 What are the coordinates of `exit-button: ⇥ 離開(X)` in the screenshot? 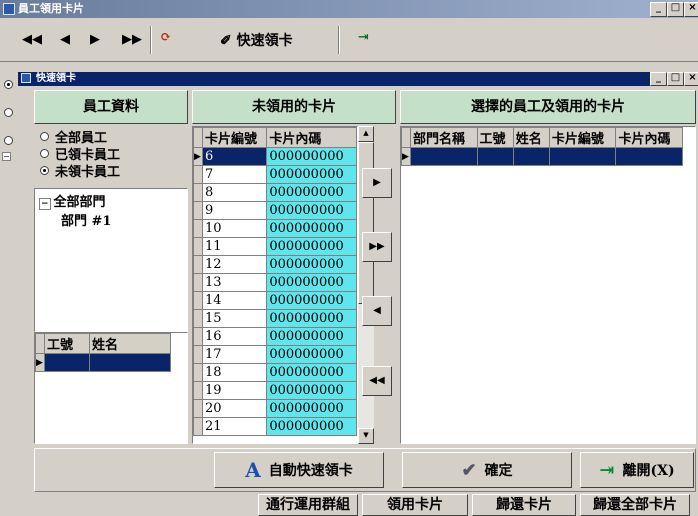 It's located at (637, 470).